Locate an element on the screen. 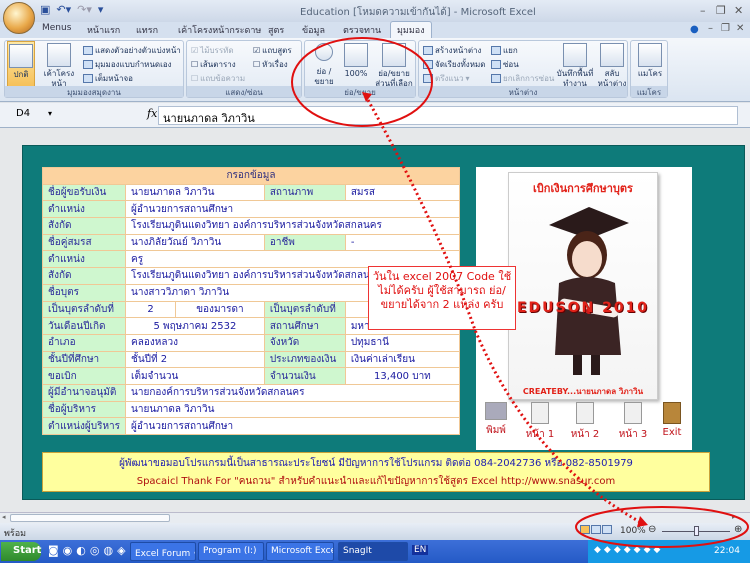 This screenshot has width=750, height=563. quick-launch-icons: ◙◉◐◎◍◈◌ is located at coordinates (95, 550).